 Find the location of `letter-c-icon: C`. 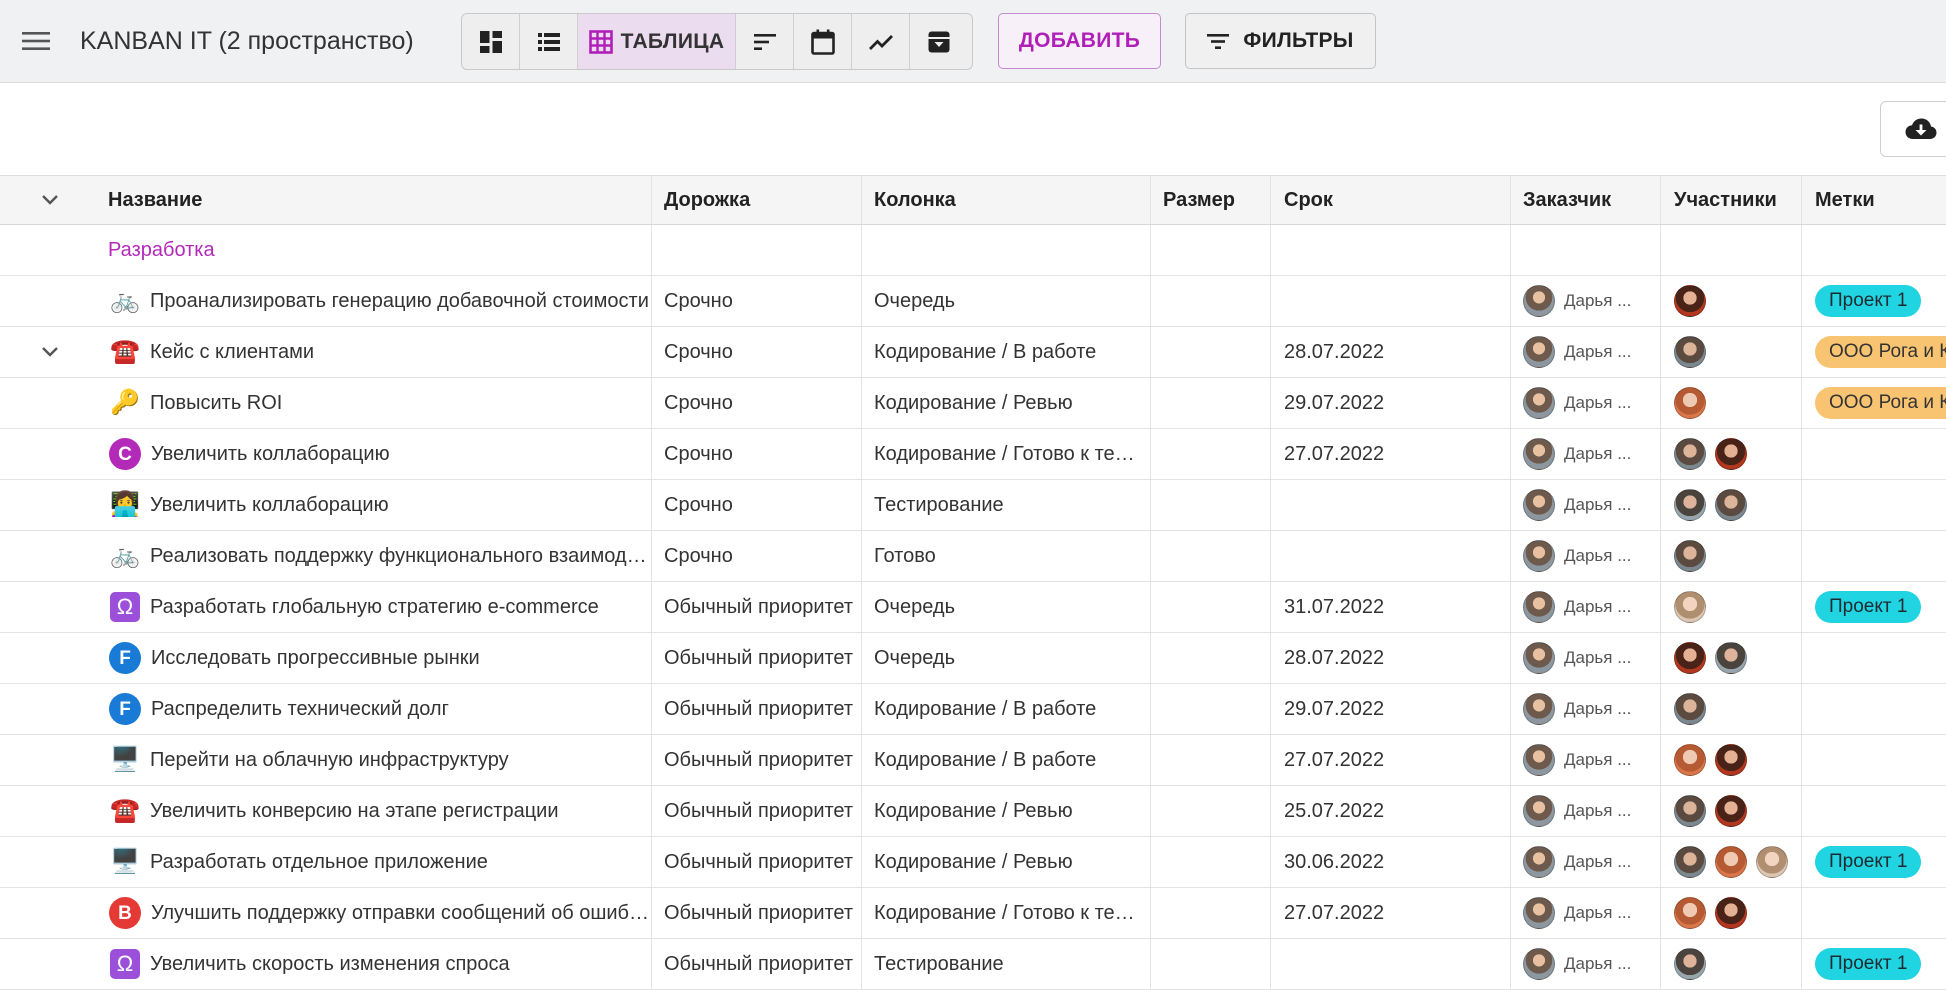

letter-c-icon: C is located at coordinates (125, 454).